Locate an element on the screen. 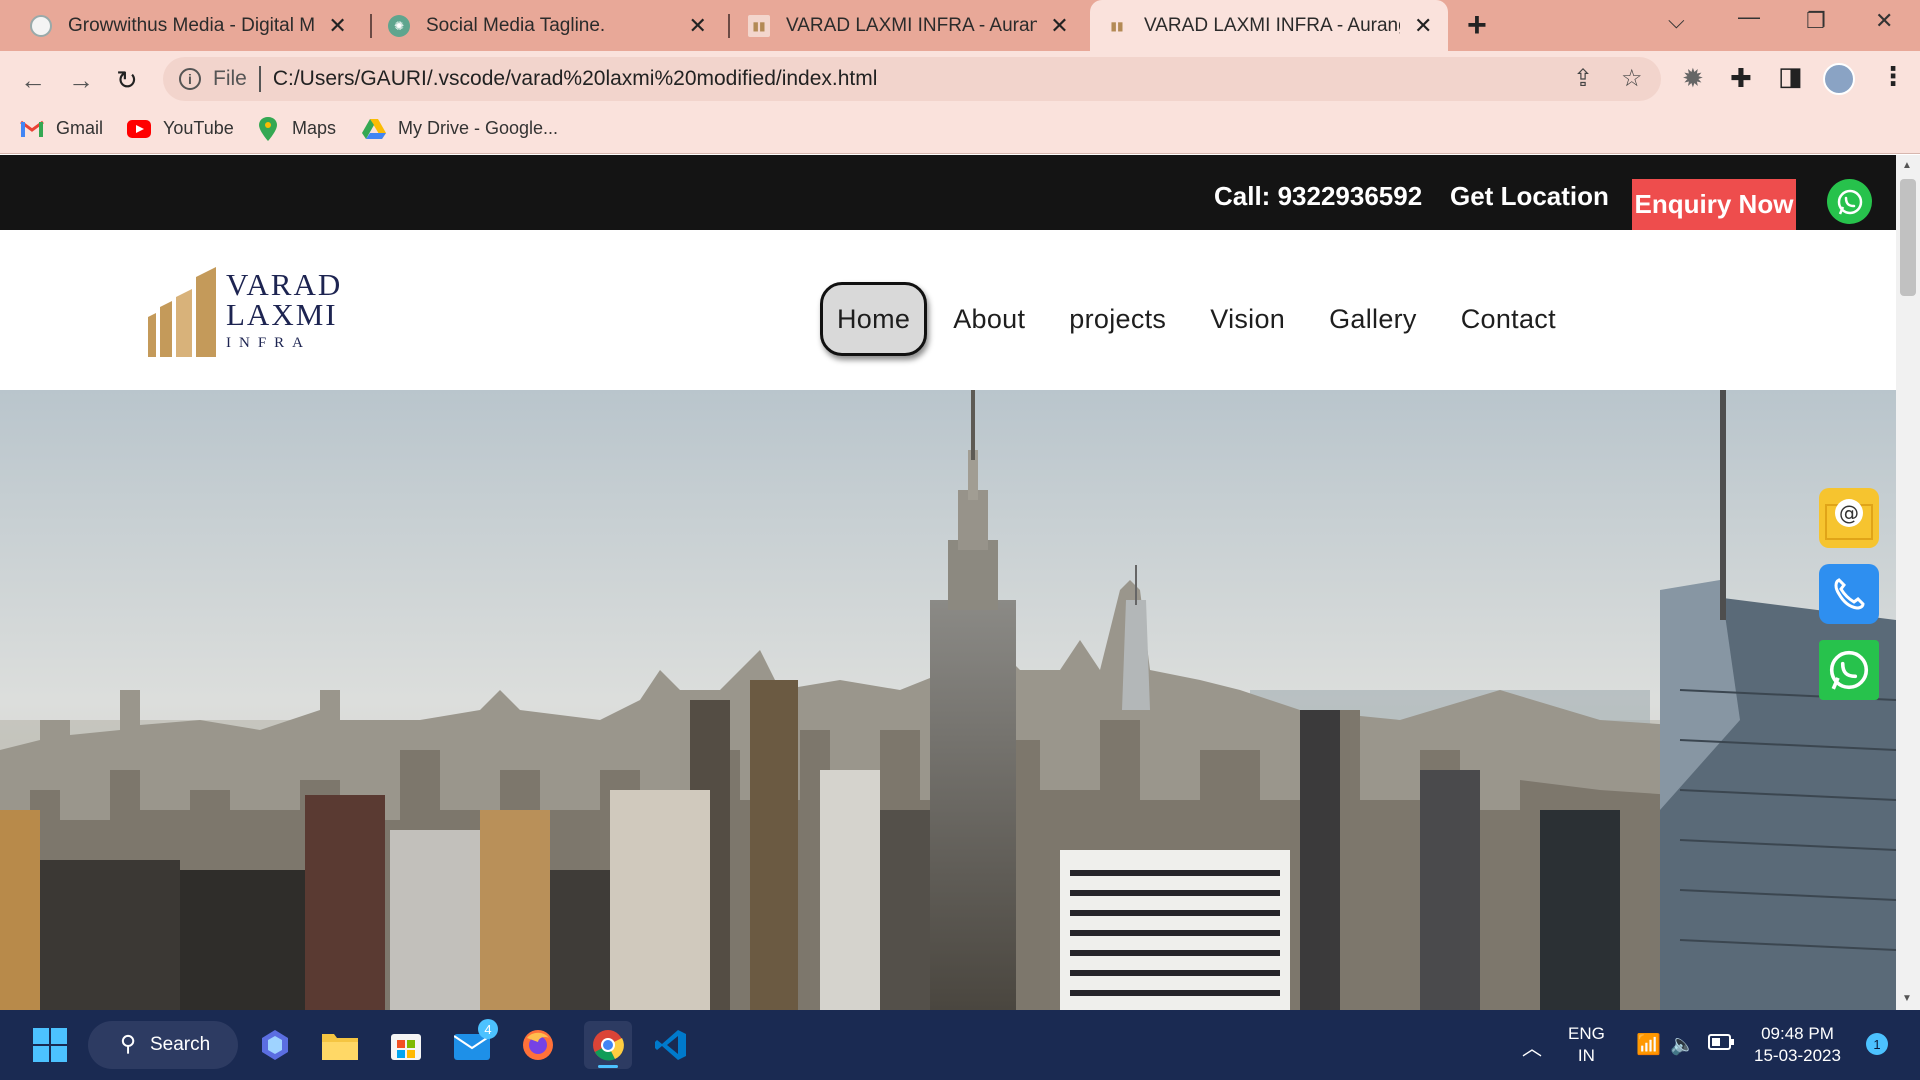 This screenshot has width=1920, height=1080. chatgpt-favicon: ✺ is located at coordinates (399, 25).